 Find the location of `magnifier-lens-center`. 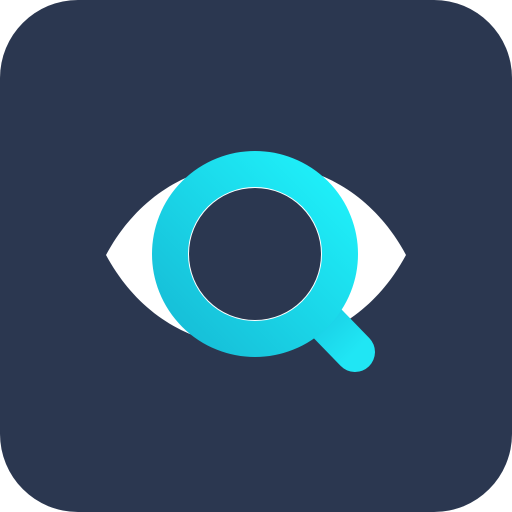

magnifier-lens-center is located at coordinates (255, 254).